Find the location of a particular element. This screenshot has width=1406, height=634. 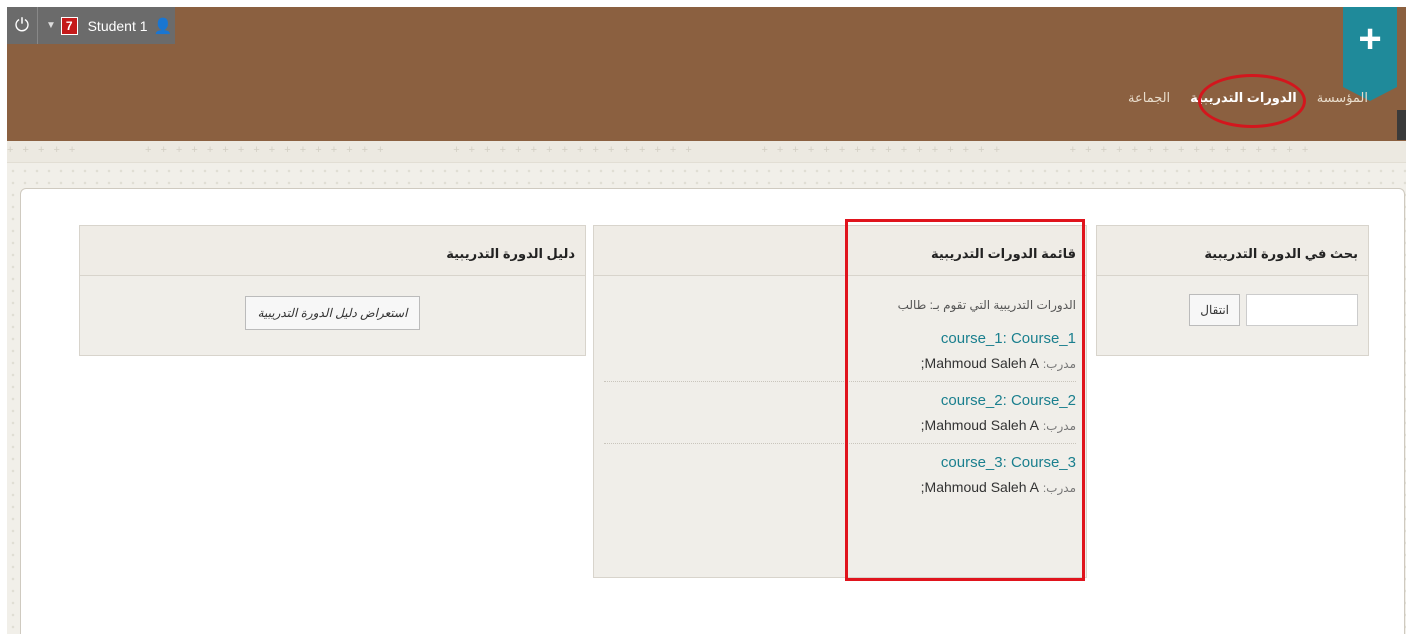

dropdown-arrow-icon: ▼ is located at coordinates (51, 25).